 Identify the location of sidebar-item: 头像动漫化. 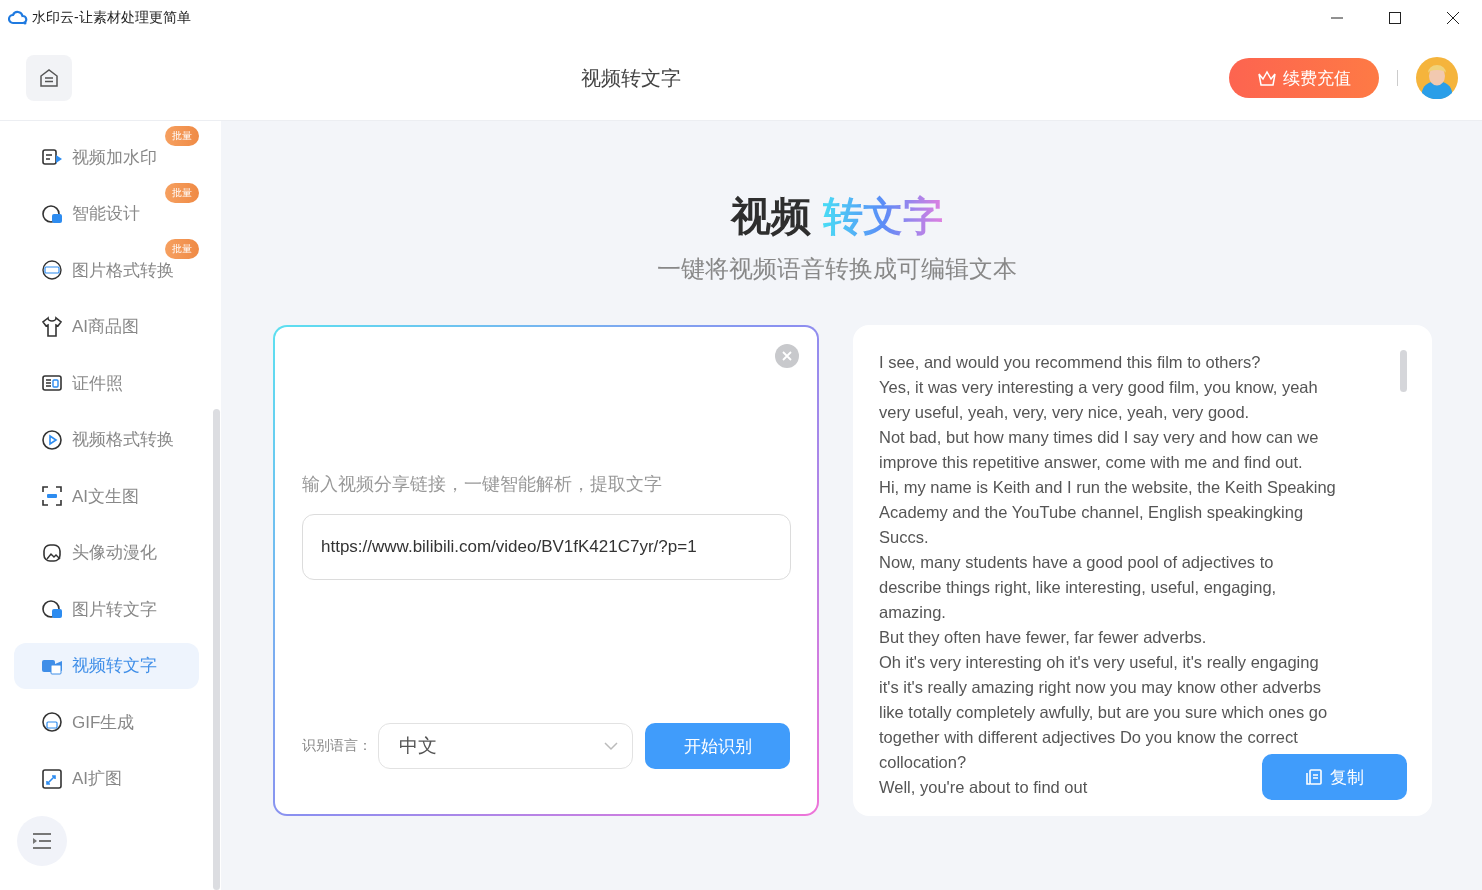
(106, 552).